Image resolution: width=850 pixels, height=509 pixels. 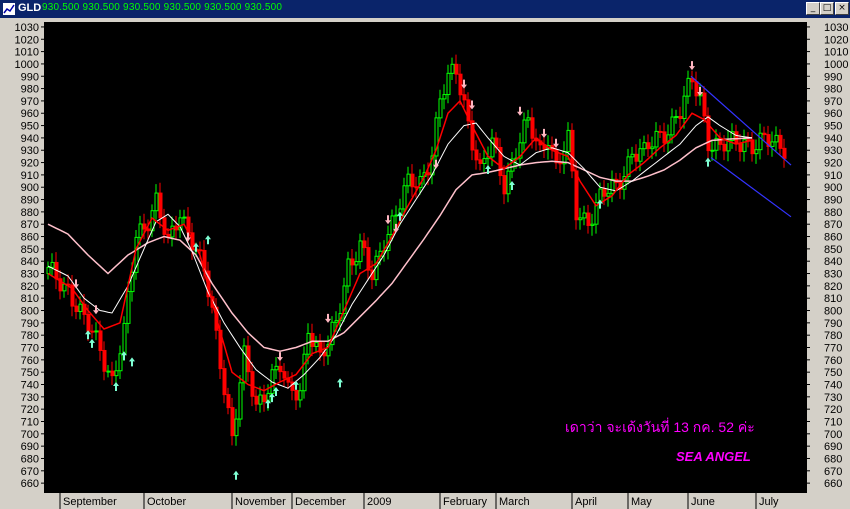 What do you see at coordinates (27, 53) in the screenshot?
I see `y-tick-label-left: 1010` at bounding box center [27, 53].